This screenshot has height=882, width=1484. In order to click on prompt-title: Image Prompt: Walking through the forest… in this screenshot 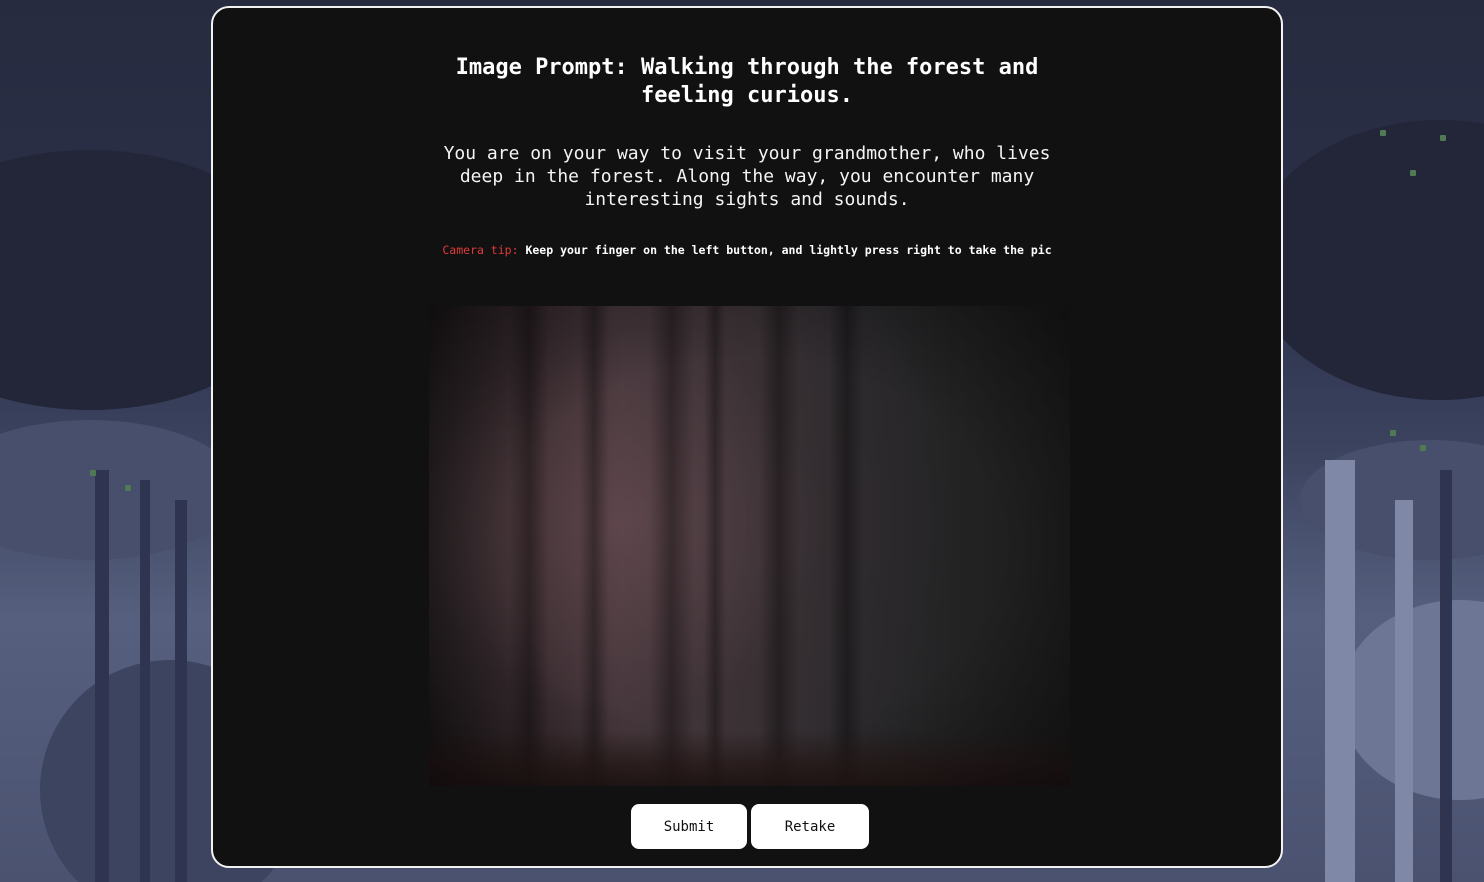, I will do `click(747, 81)`.